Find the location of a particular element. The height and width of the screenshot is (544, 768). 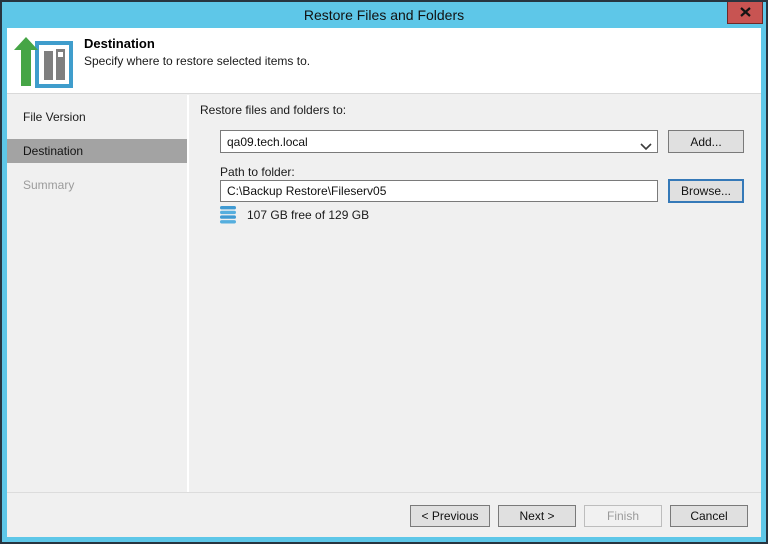

titlebar: Restore Files and Folders is located at coordinates (384, 15).